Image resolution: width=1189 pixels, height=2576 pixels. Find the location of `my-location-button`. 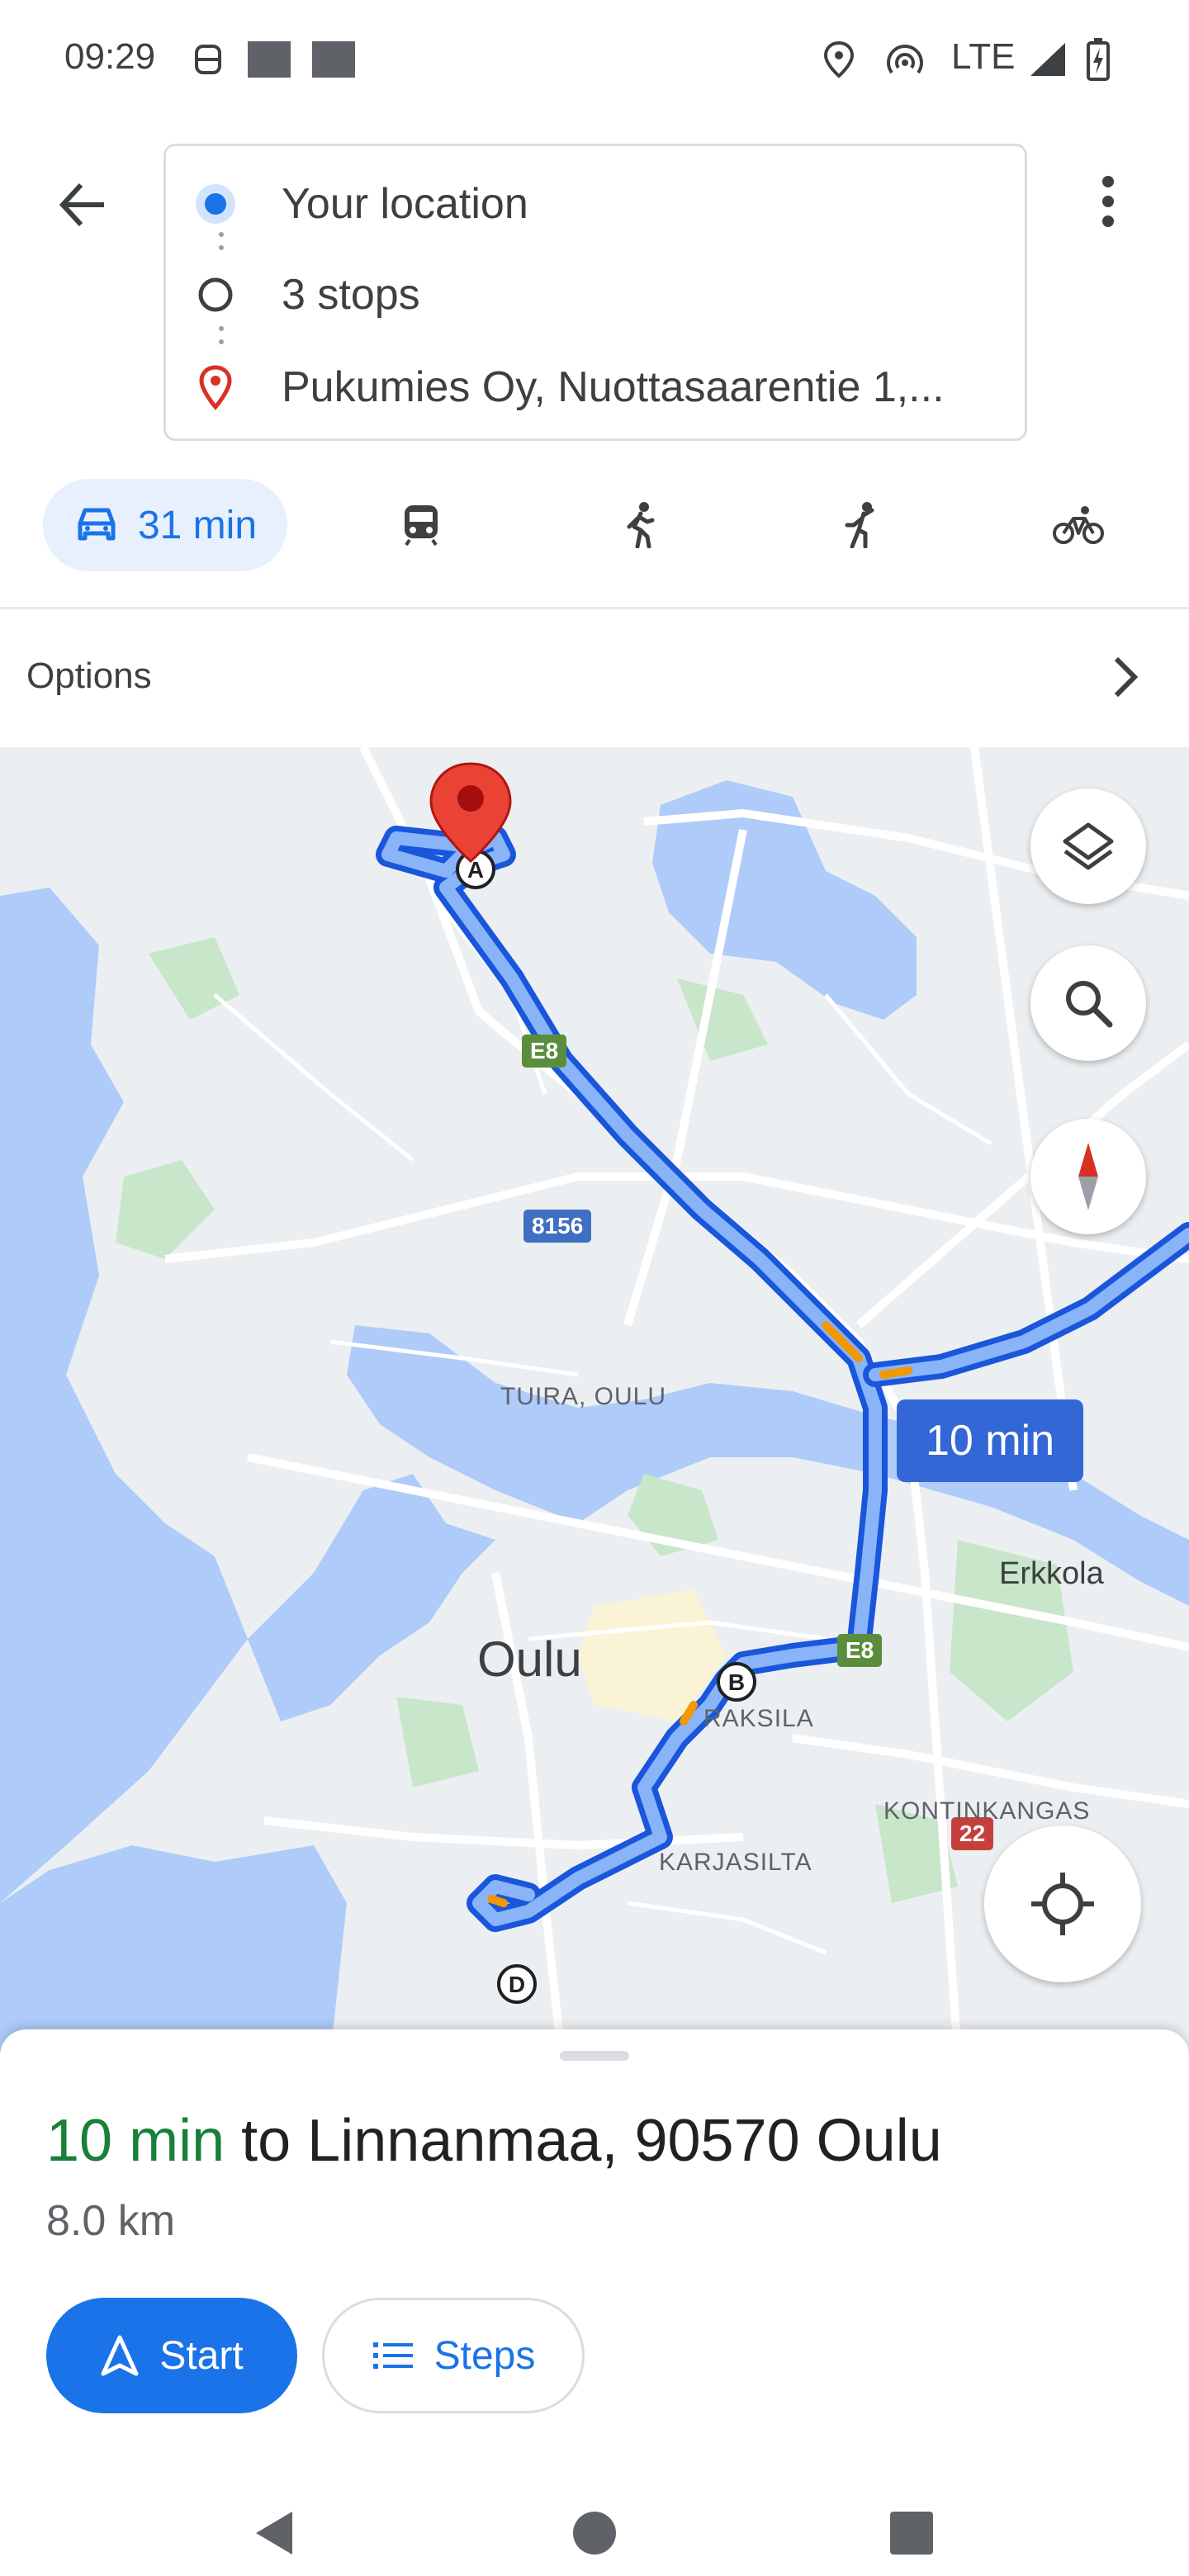

my-location-button is located at coordinates (1062, 1903).